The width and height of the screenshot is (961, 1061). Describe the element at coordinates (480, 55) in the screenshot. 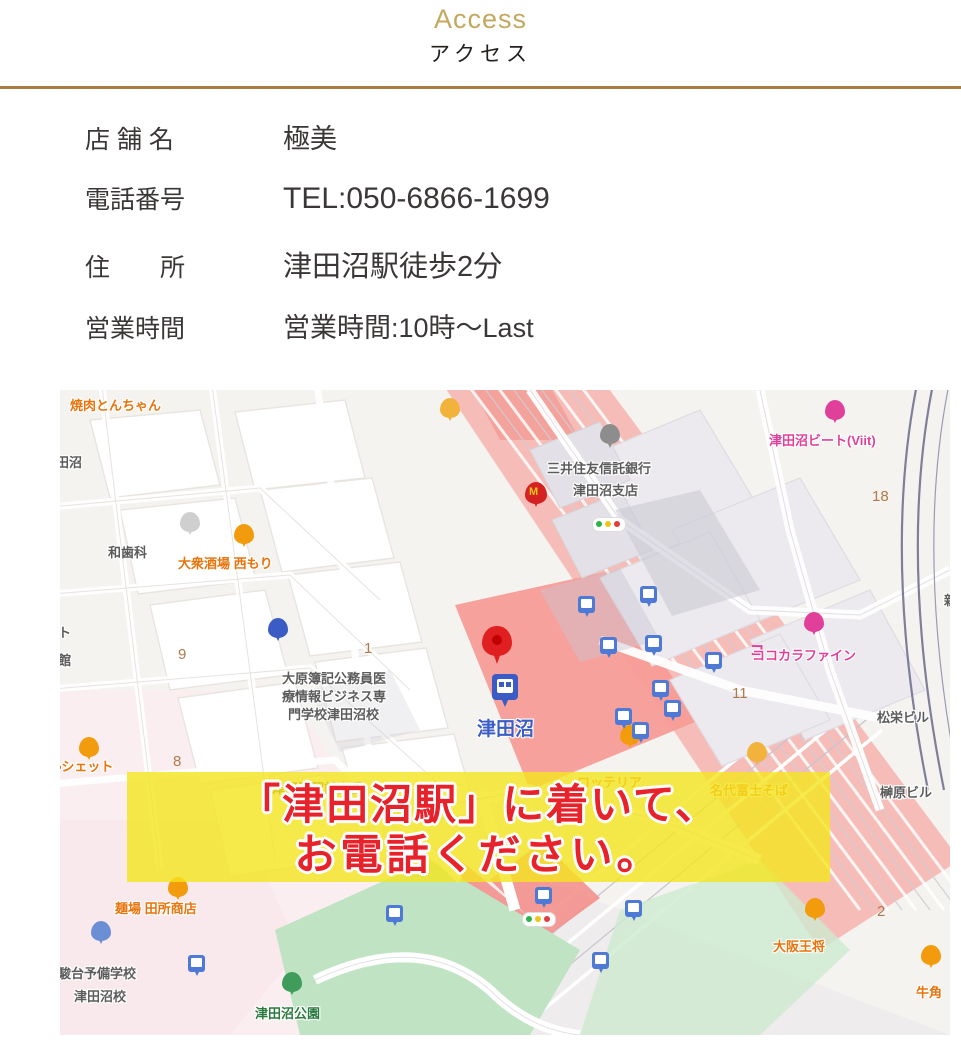

I see `page-title-jp: アクセス` at that location.